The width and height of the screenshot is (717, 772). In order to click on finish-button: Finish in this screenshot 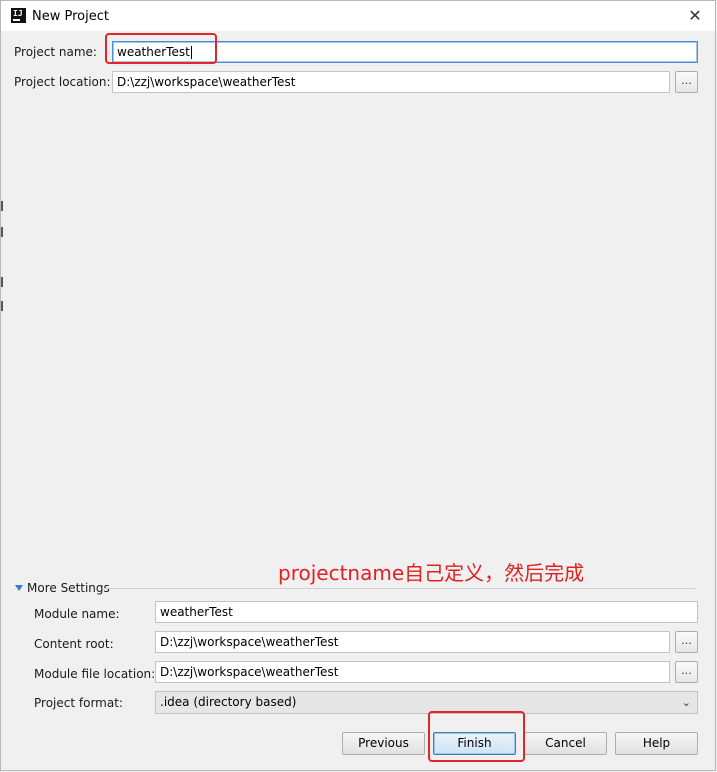, I will do `click(474, 743)`.